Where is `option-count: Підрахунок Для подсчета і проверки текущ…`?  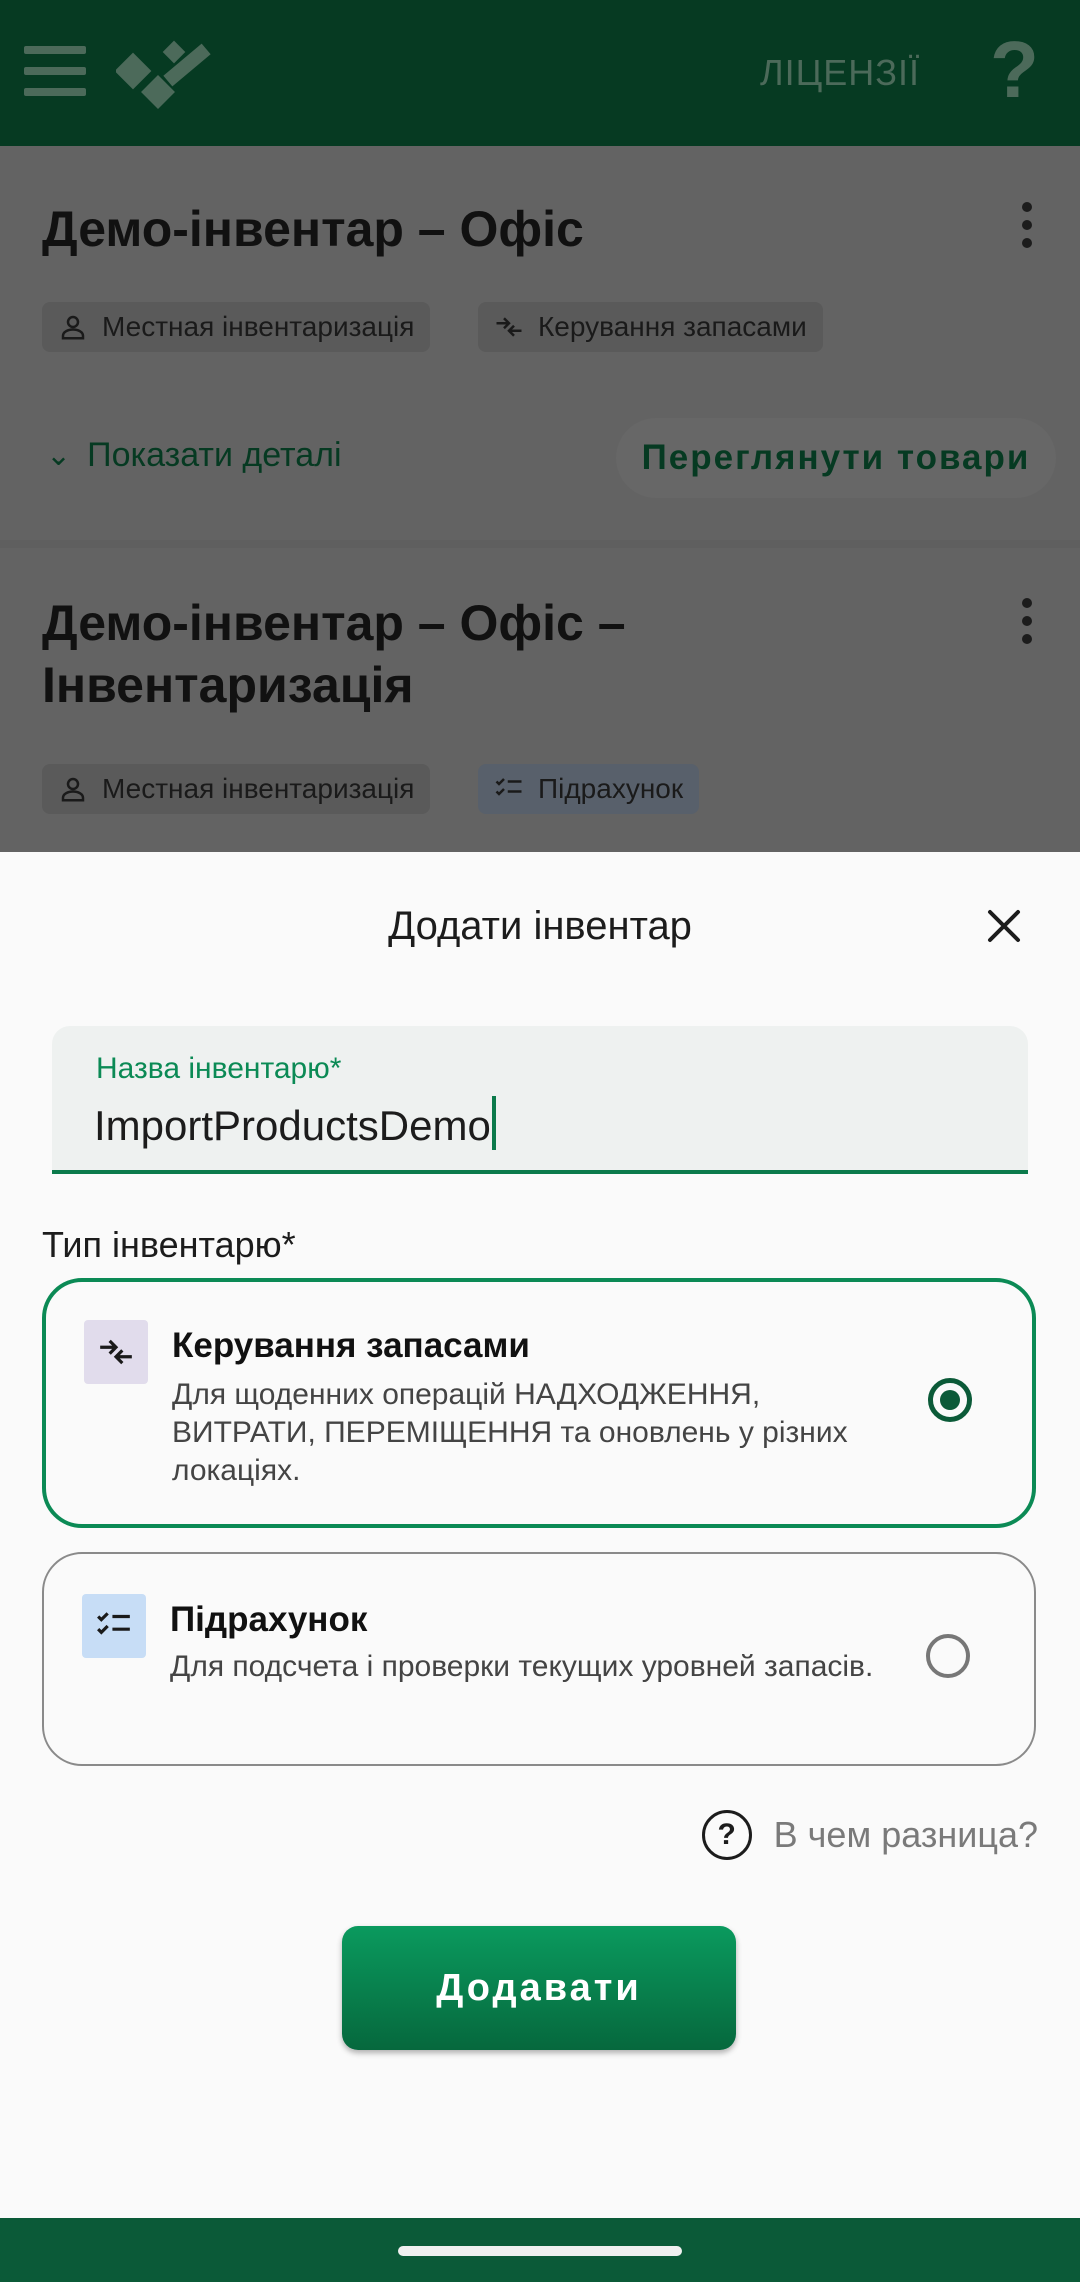 option-count: Підрахунок Для подсчета і проверки текущ… is located at coordinates (539, 1659).